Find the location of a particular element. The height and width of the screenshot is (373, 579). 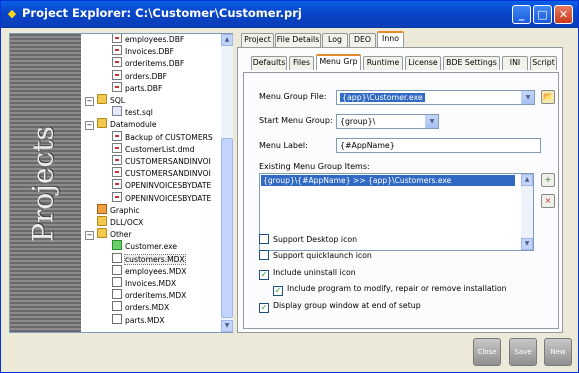

menu-group-file-label: Menu Group File: is located at coordinates (293, 96).